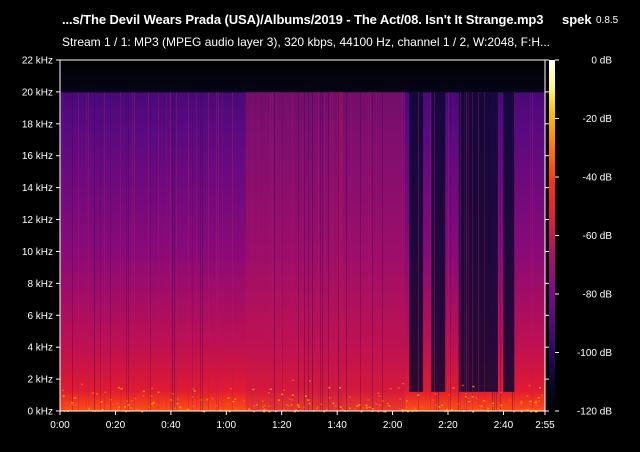 The height and width of the screenshot is (452, 640). What do you see at coordinates (337, 425) in the screenshot?
I see `x-tick-label: 1:40` at bounding box center [337, 425].